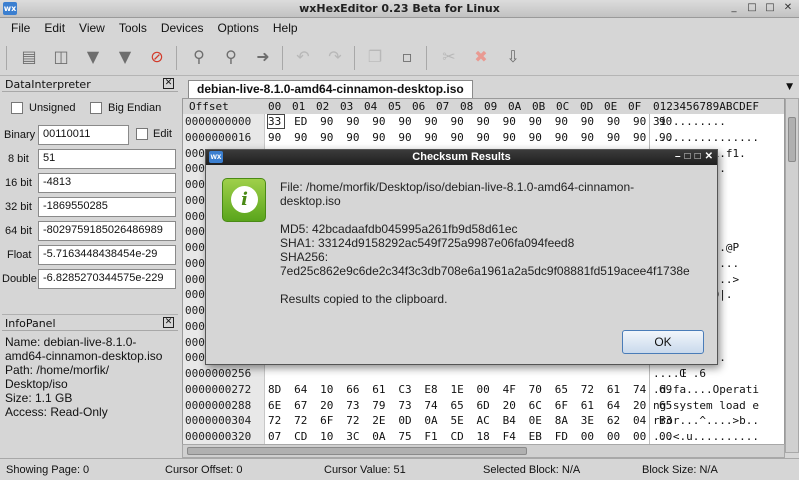 This screenshot has width=799, height=480. I want to click on paste-icon: ▫, so click(407, 57).